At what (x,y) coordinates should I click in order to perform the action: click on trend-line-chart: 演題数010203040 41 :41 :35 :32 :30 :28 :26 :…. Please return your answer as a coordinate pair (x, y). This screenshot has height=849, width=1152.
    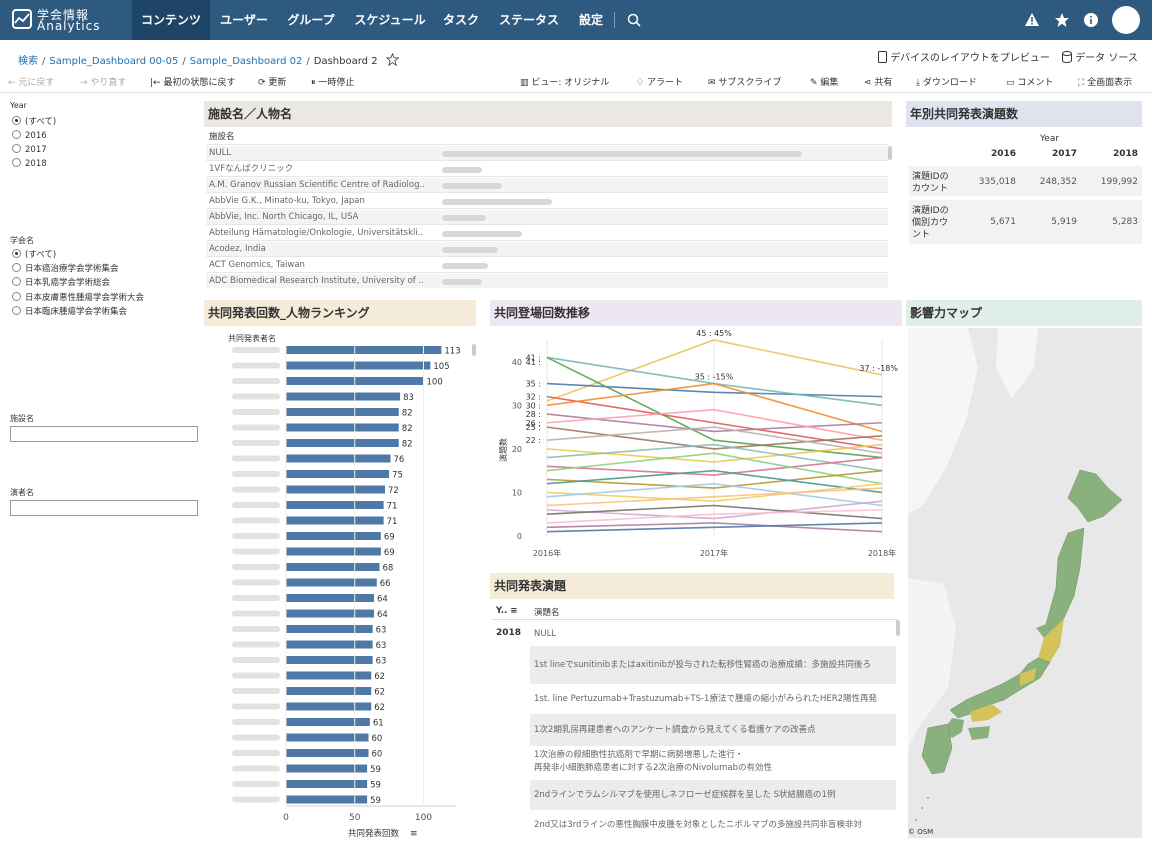
    Looking at the image, I should click on (698, 444).